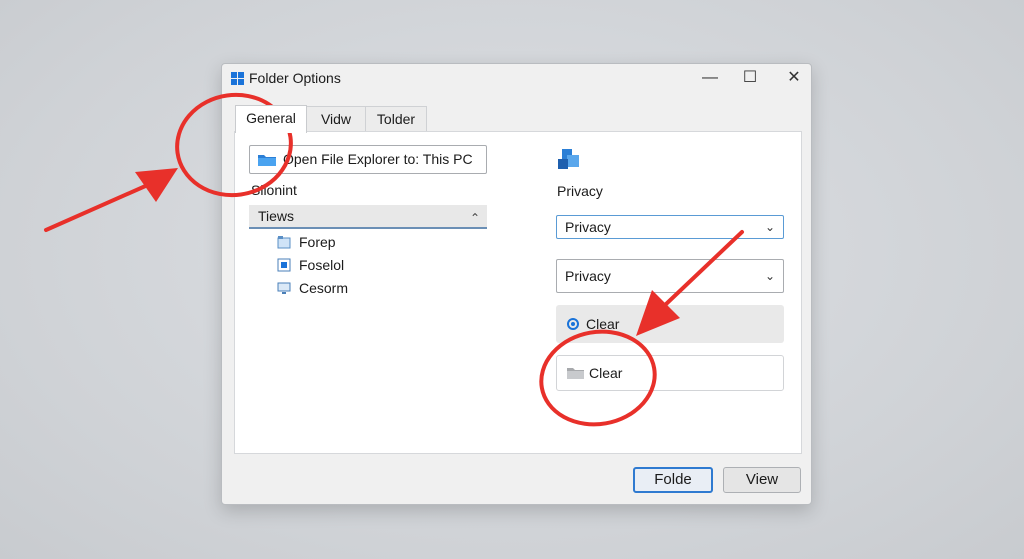 This screenshot has height=559, width=1024. Describe the element at coordinates (516, 79) in the screenshot. I see `title-bar: Folder Options — ☐ ✕` at that location.